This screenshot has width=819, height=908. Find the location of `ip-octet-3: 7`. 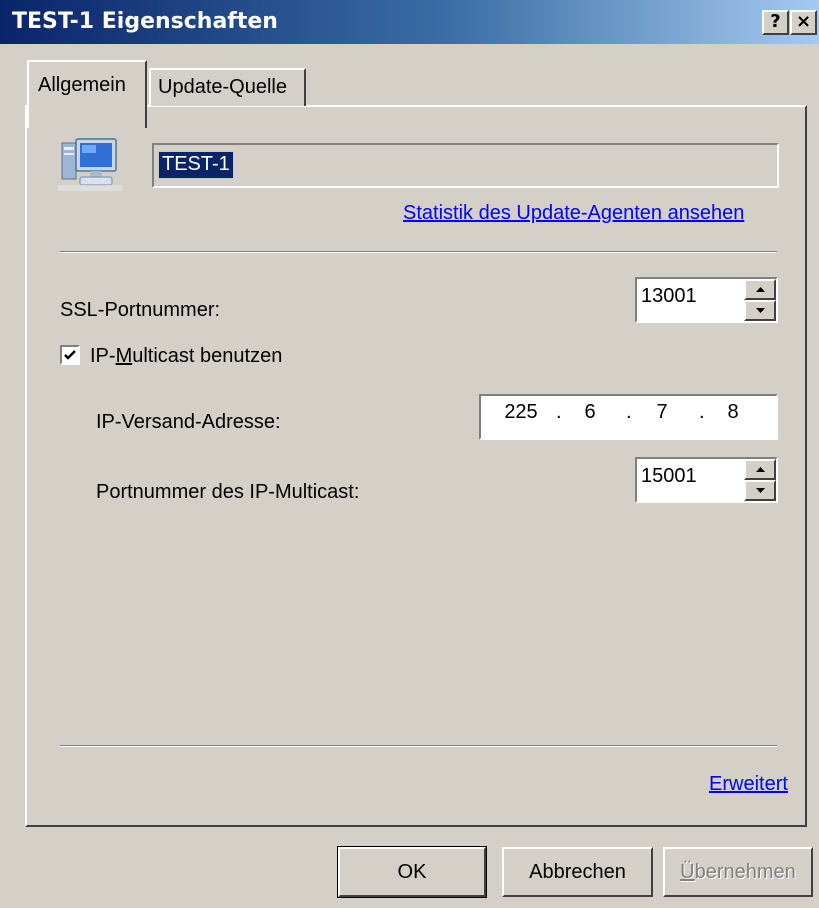

ip-octet-3: 7 is located at coordinates (662, 412).